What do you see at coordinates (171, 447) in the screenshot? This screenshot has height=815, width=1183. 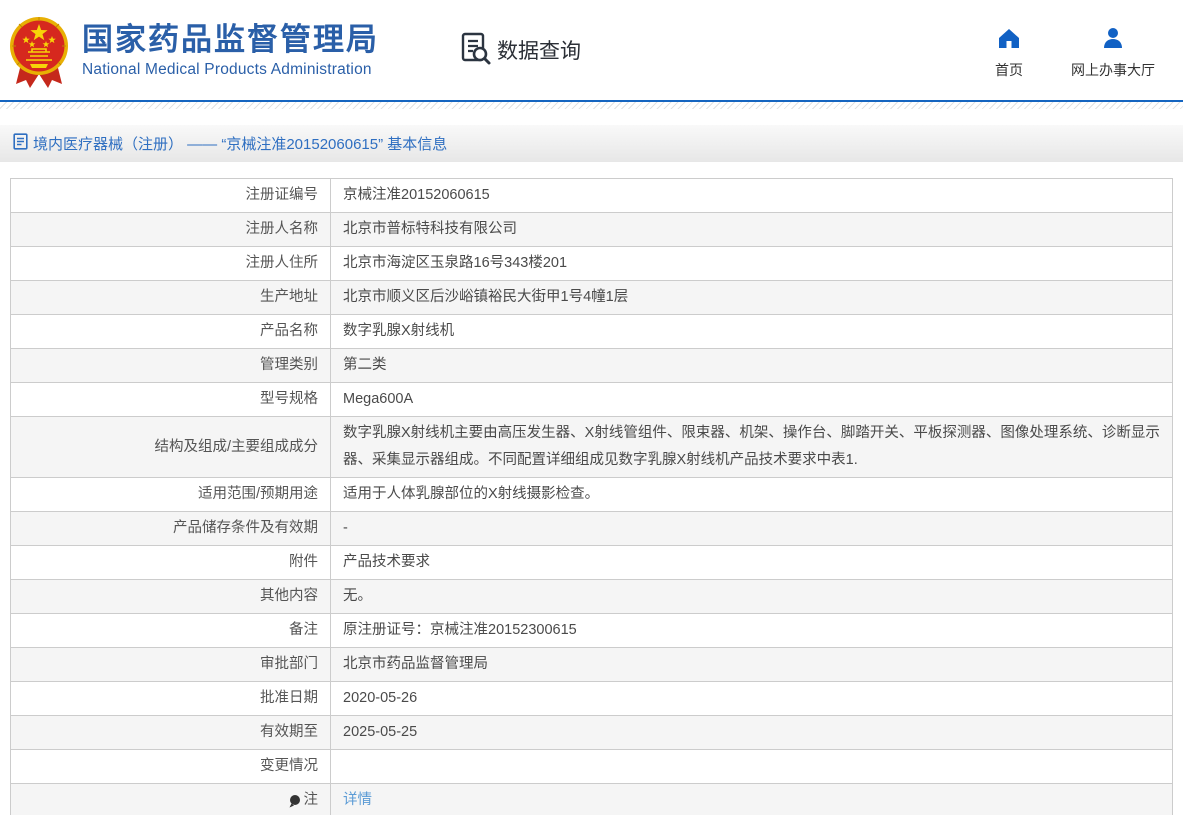 I see `row-label: 结构及组成/主要组成成分` at bounding box center [171, 447].